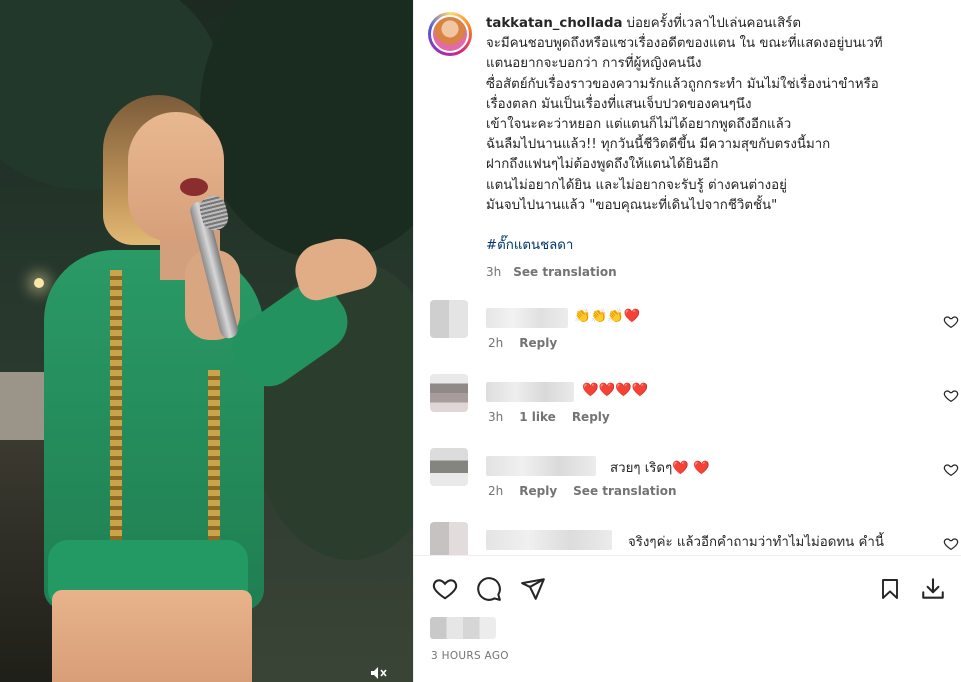 This screenshot has width=961, height=682. Describe the element at coordinates (660, 468) in the screenshot. I see `comment-text: สวยๆ เริดๆ❤️ ❤️` at that location.